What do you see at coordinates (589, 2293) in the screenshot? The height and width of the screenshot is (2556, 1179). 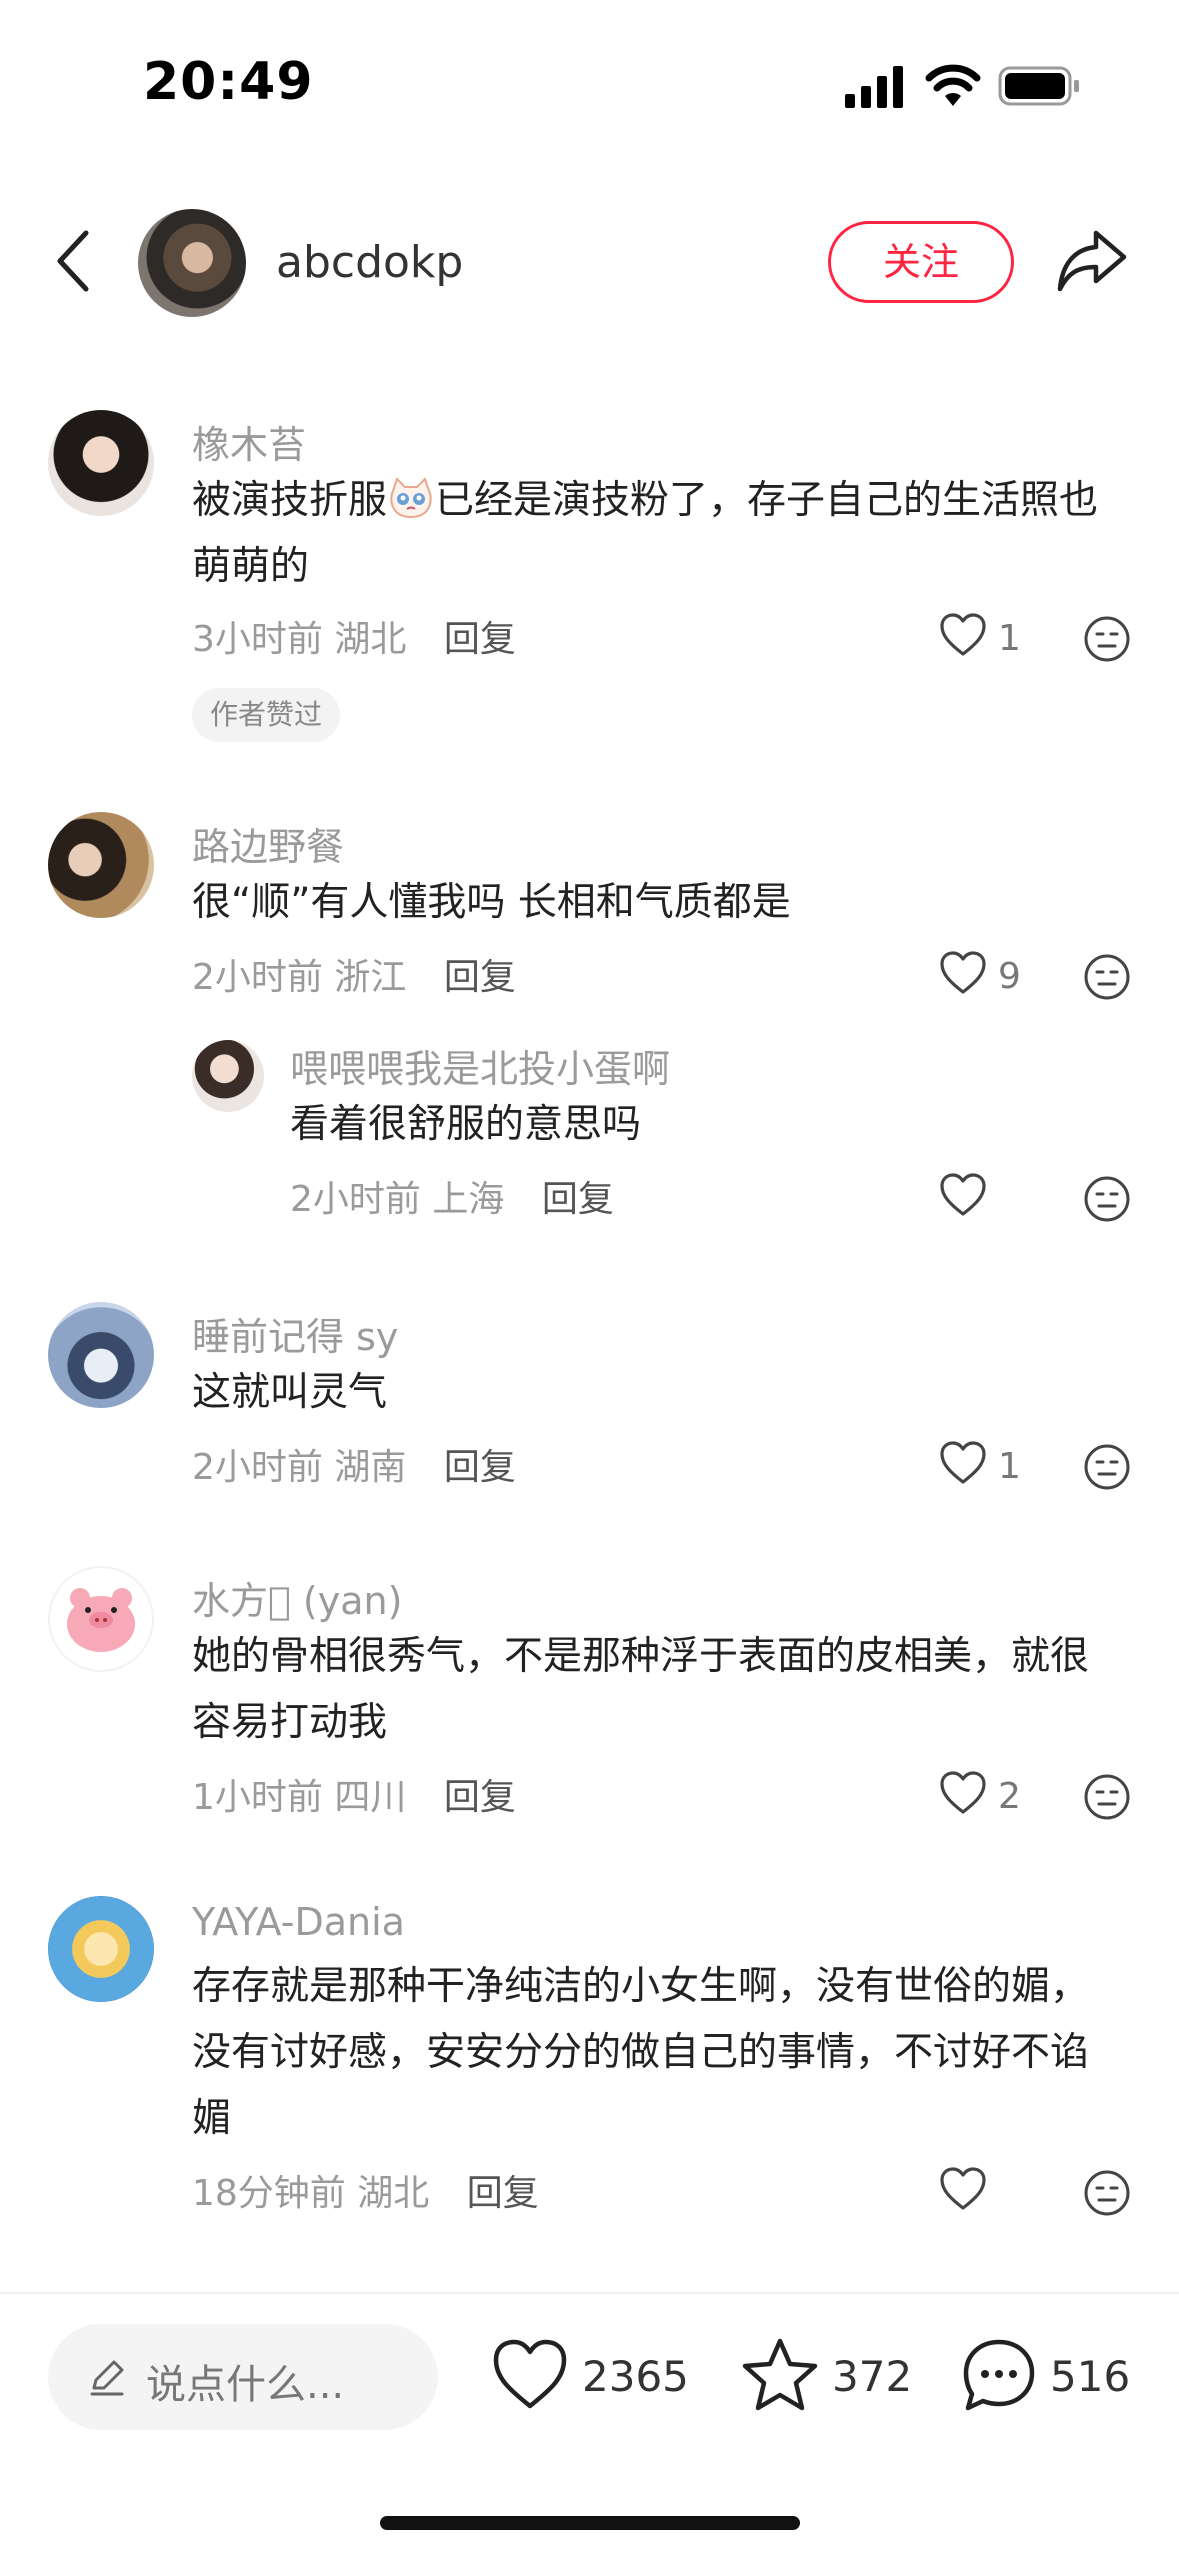 I see `bottom-divider` at bounding box center [589, 2293].